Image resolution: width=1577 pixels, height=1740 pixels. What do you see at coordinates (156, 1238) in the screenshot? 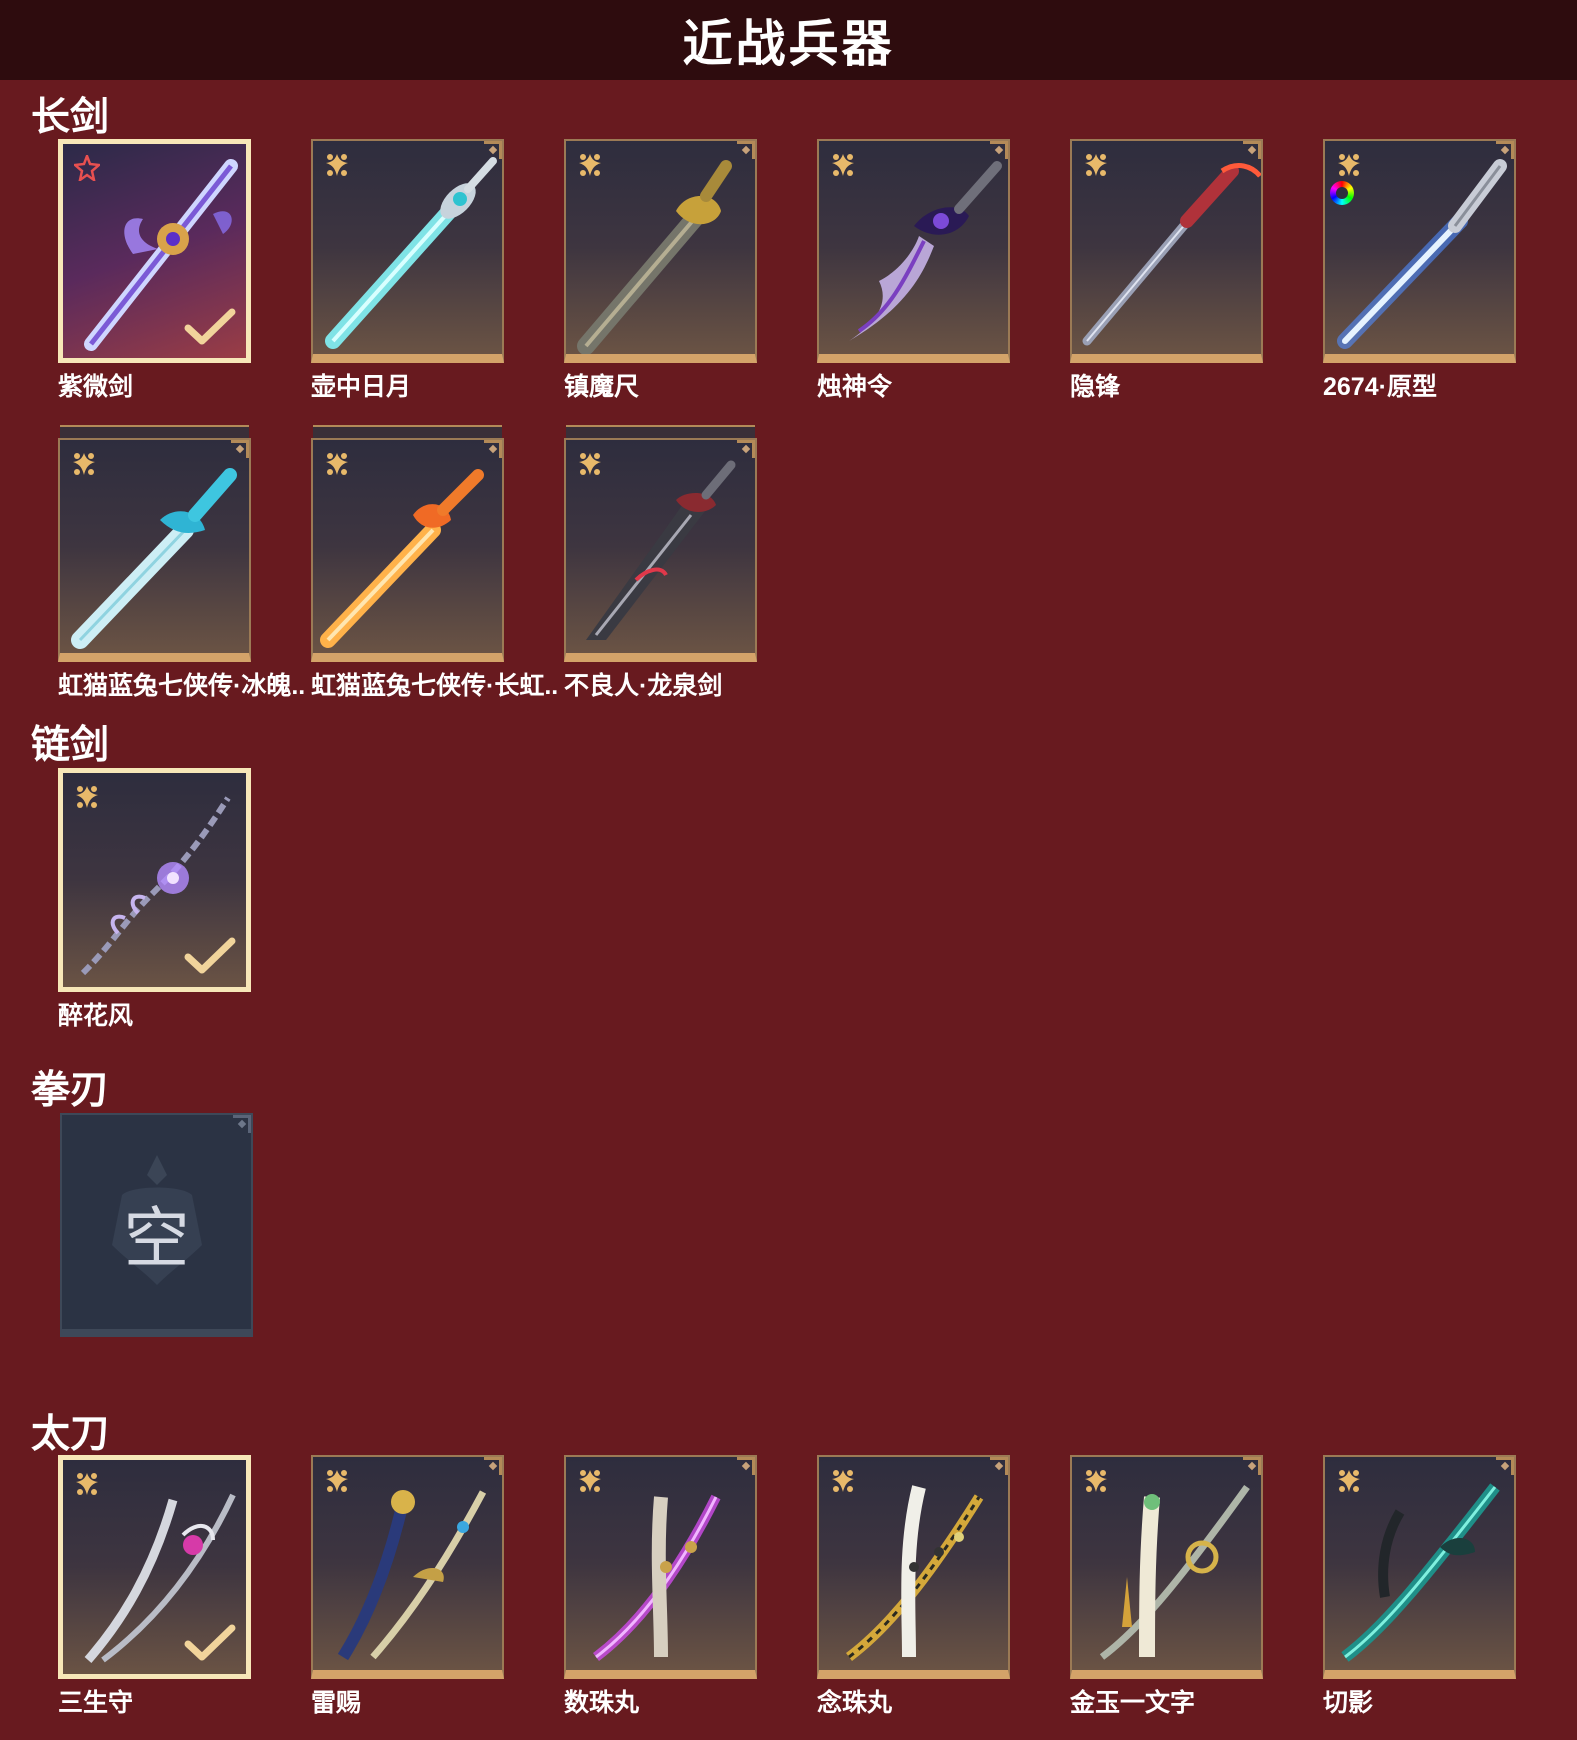
I see `empty-label: 空` at bounding box center [156, 1238].